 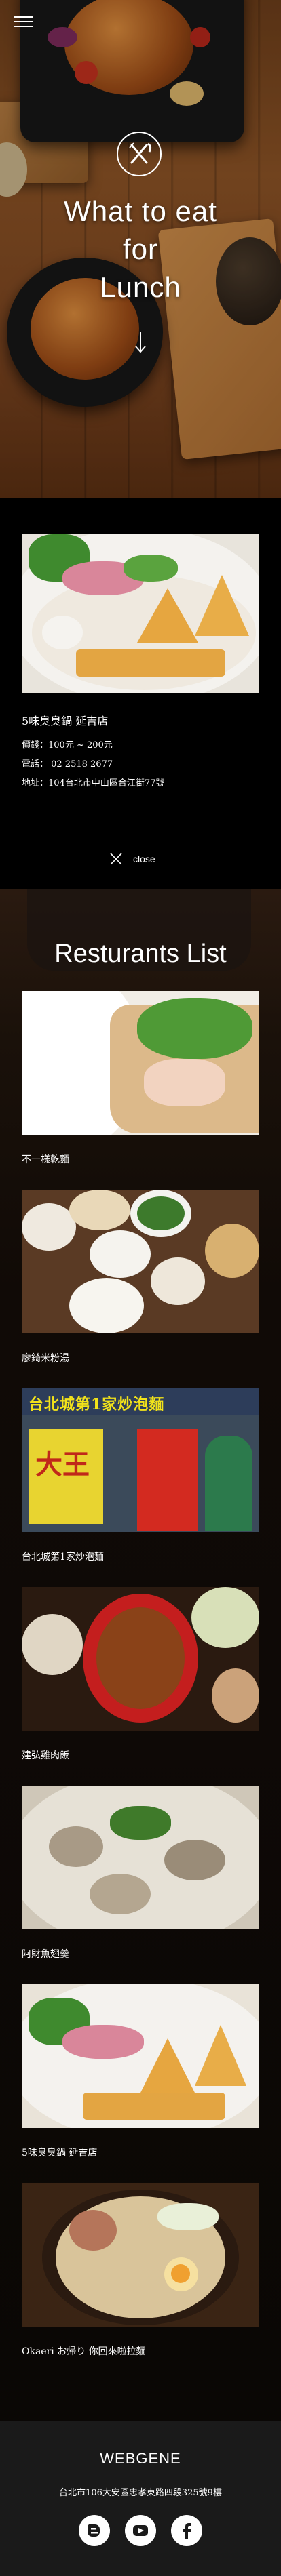 I want to click on footer: WEBGENE 台北市106大安區忠孝東路四段325號9樓, so click(x=140, y=2498).